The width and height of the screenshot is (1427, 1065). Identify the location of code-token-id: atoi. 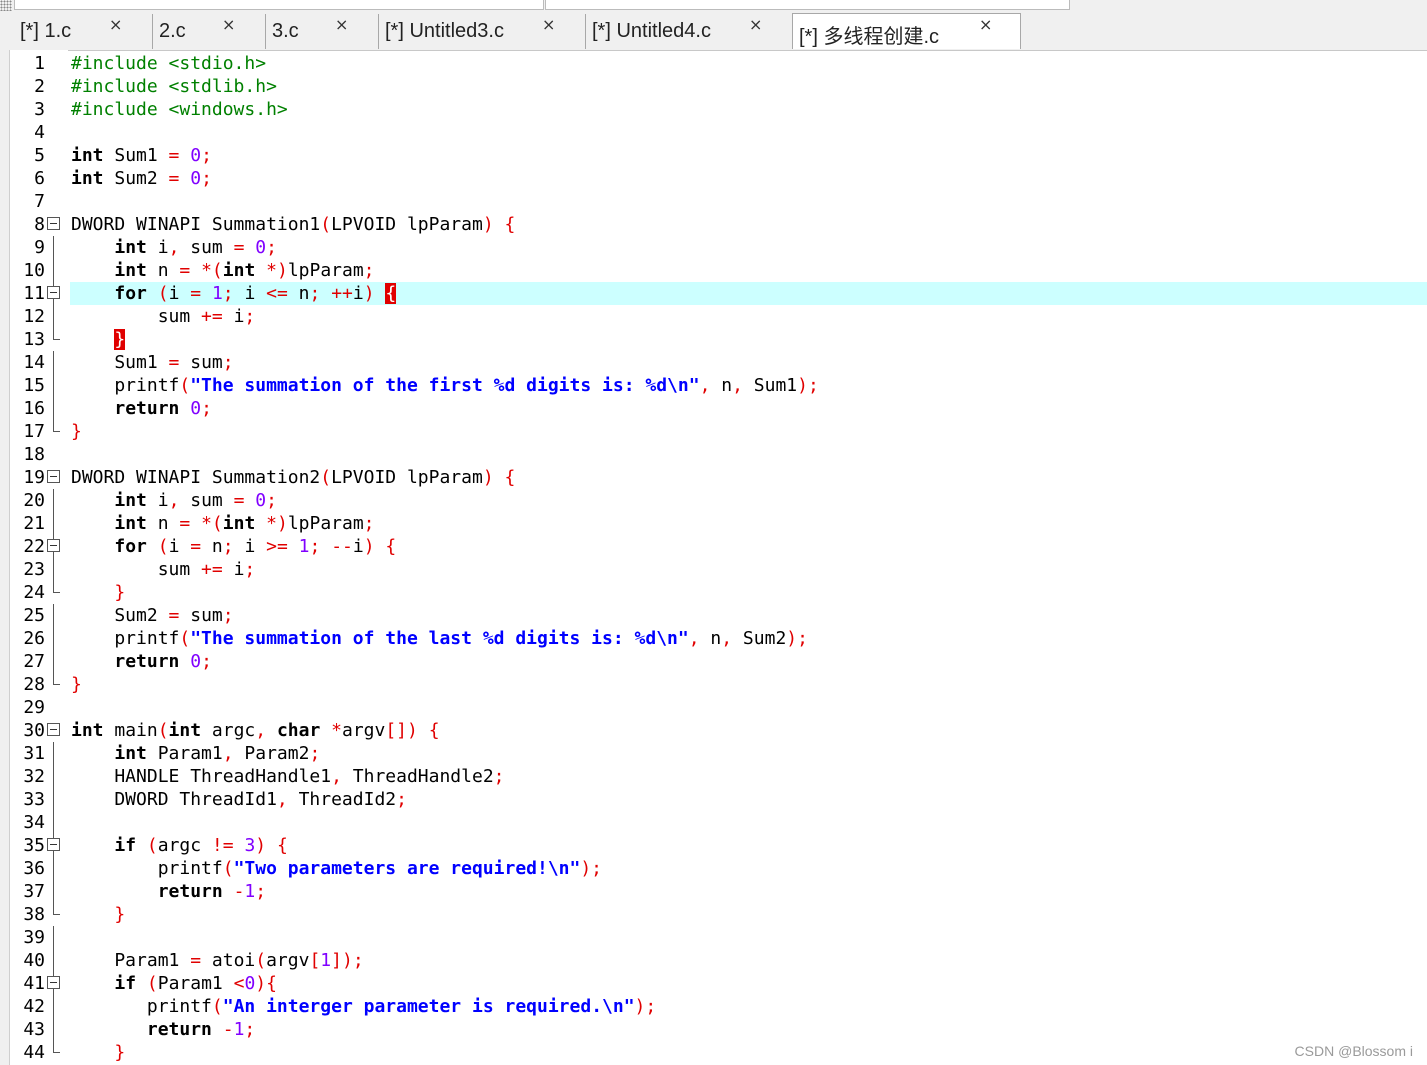
(228, 960).